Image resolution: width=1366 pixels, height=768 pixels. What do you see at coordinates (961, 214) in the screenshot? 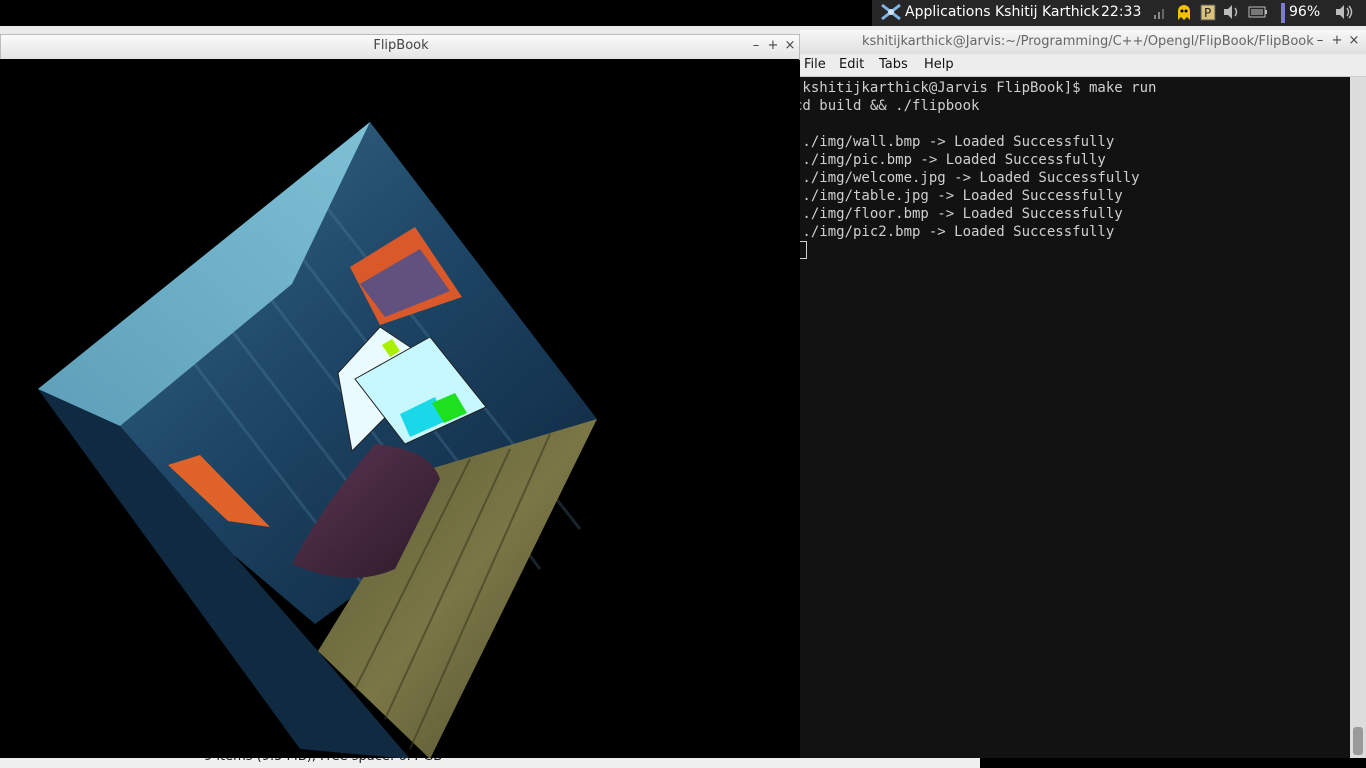
I see `terminal-line: ../img/floor.bmp -> Loaded Successfully` at bounding box center [961, 214].